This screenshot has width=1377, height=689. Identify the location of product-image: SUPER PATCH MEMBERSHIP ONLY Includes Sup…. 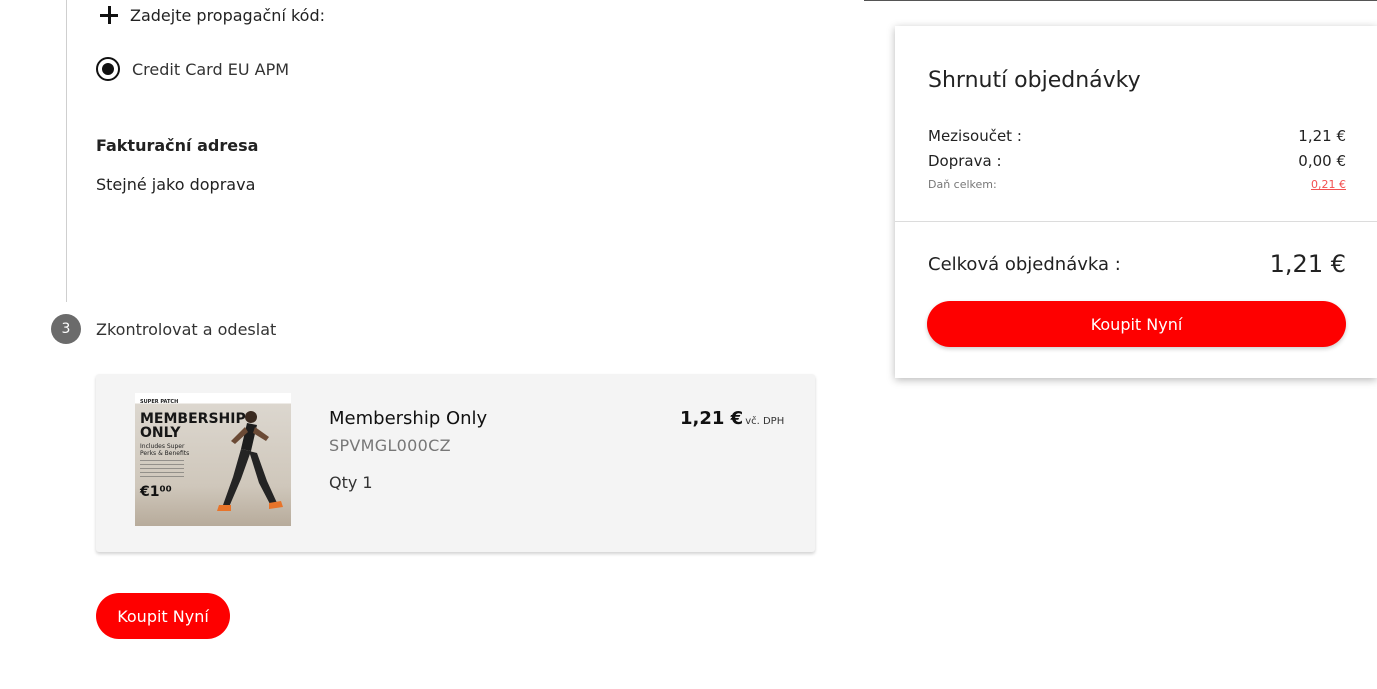
(213, 459).